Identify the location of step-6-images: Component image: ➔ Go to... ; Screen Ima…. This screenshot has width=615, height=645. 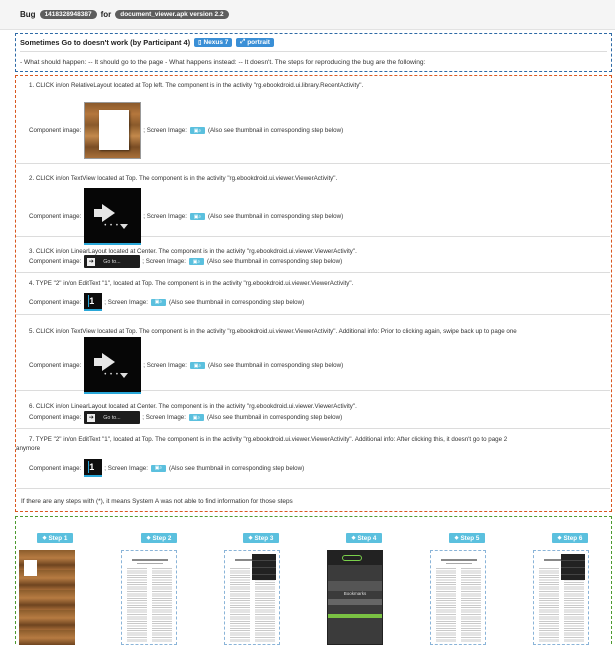
(185, 417).